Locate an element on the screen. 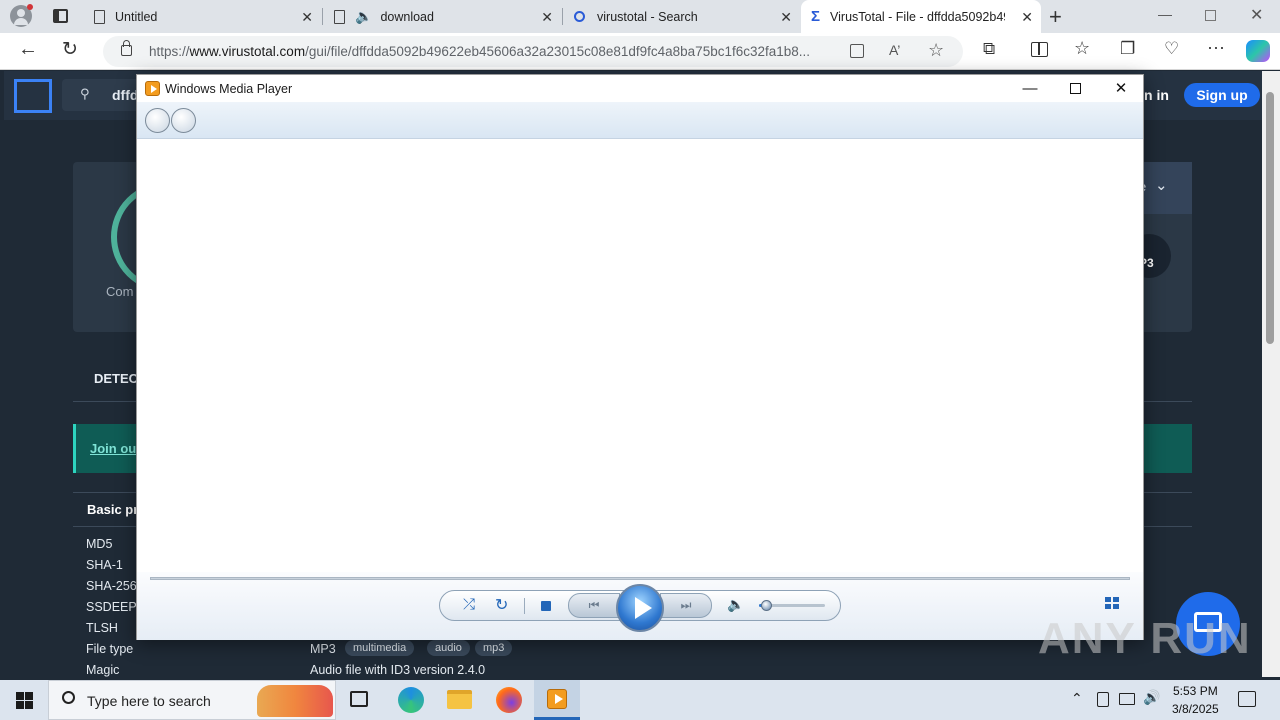  wmp-minimize-button: — is located at coordinates (1030, 89).